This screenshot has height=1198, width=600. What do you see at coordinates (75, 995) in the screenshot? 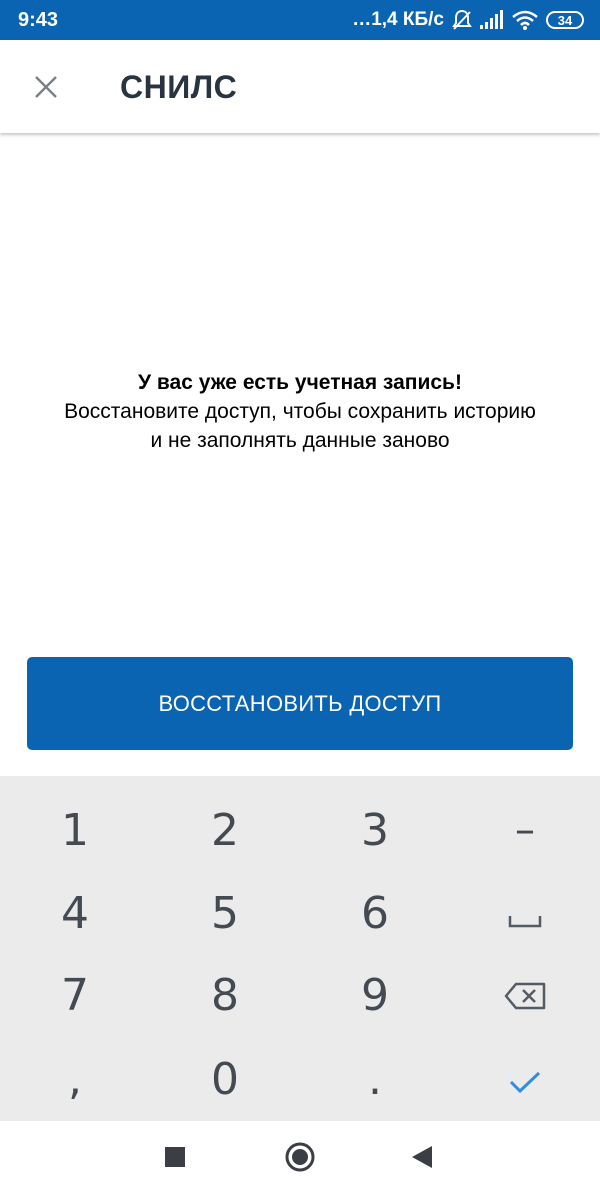
I see `key-7: 7` at bounding box center [75, 995].